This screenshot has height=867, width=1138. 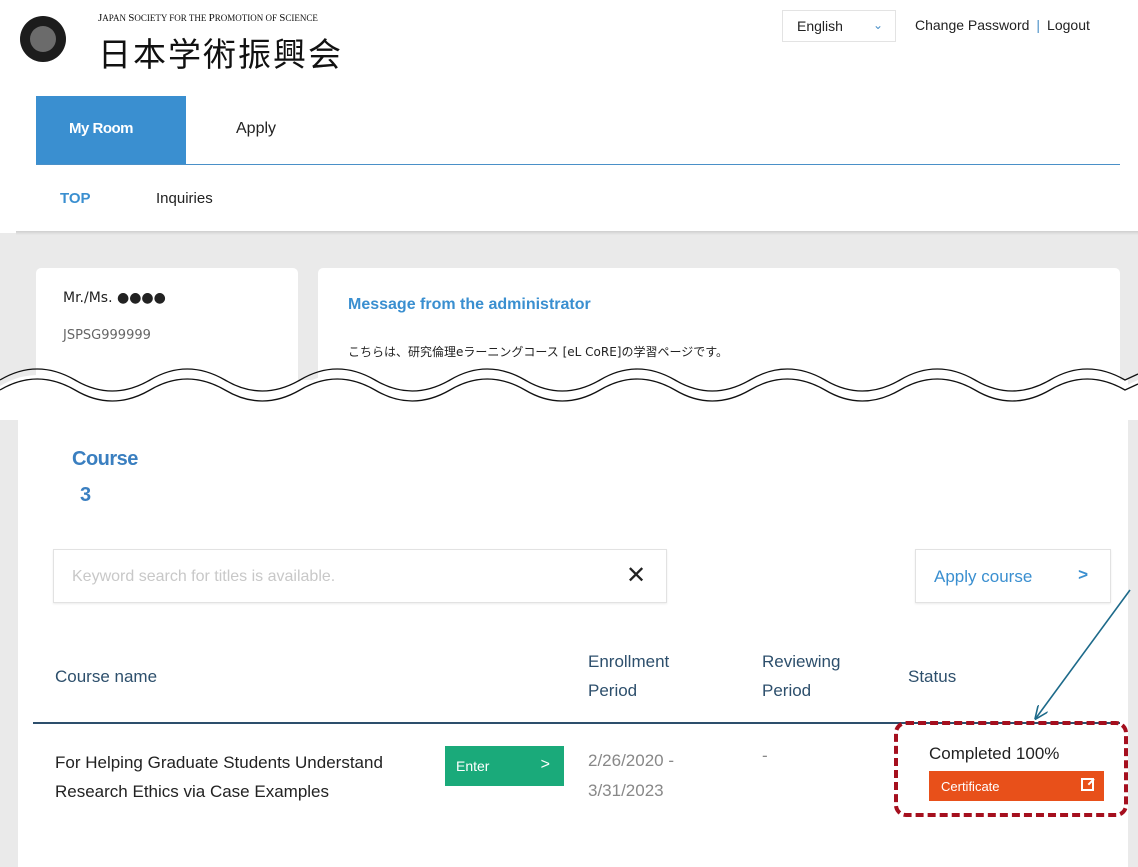 I want to click on reviewing-period-cell: -, so click(x=765, y=755).